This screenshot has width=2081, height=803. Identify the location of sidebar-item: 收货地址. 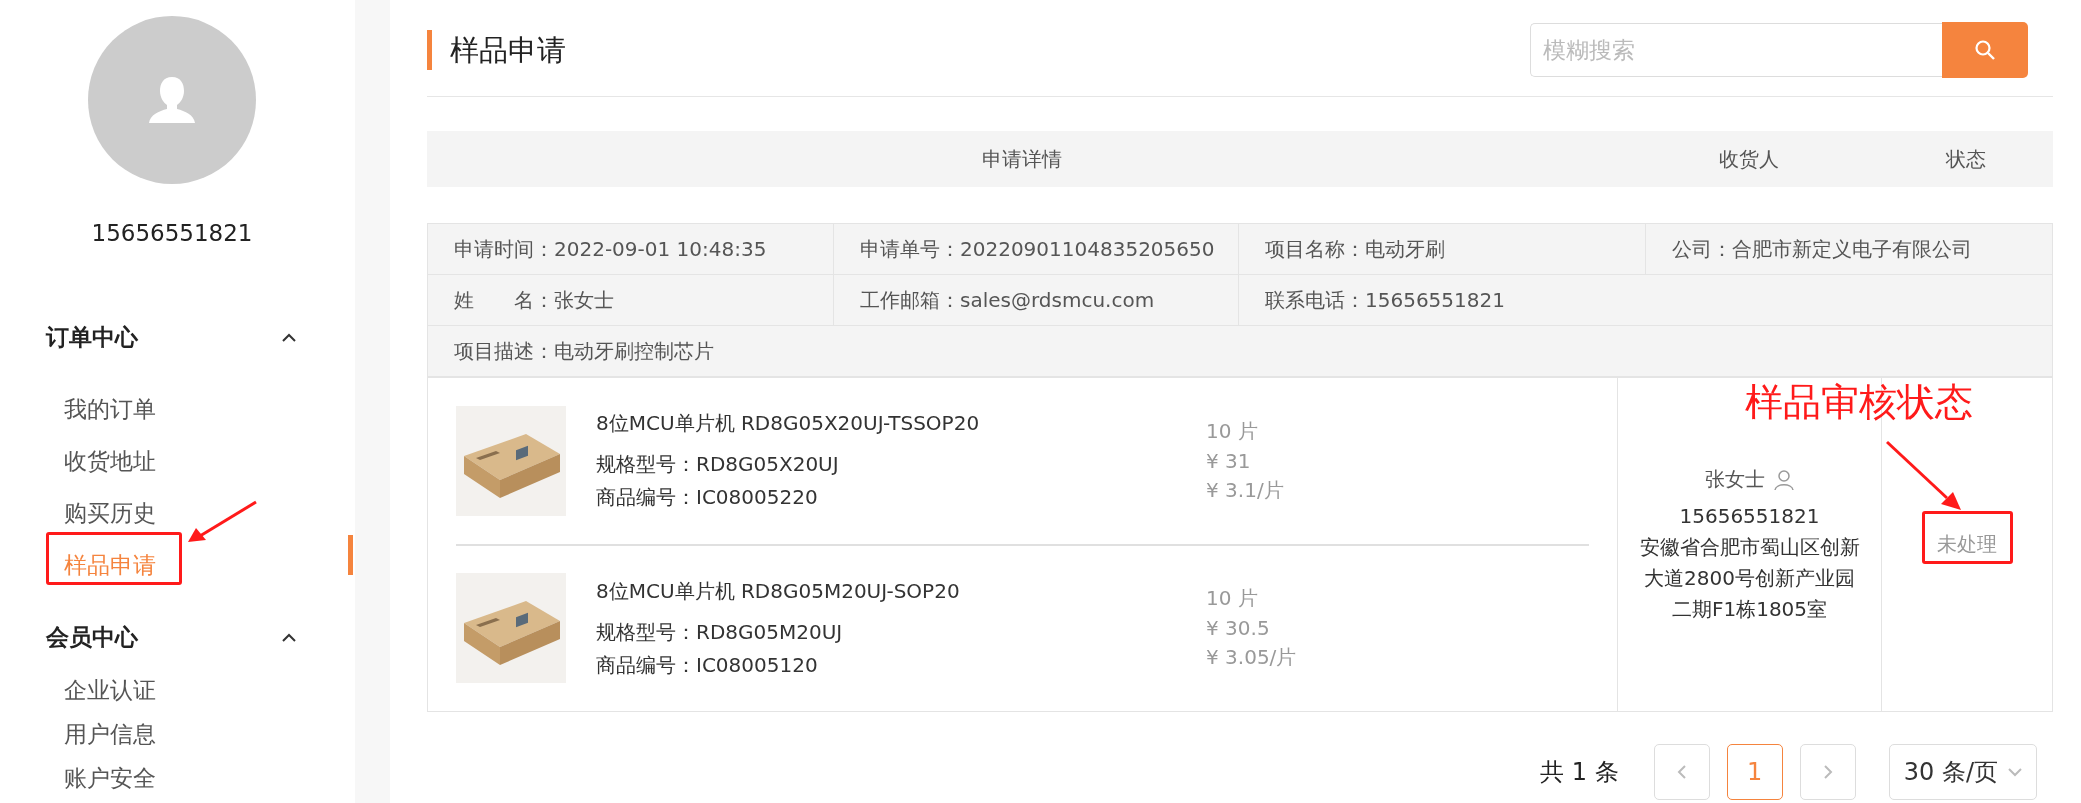
(110, 461).